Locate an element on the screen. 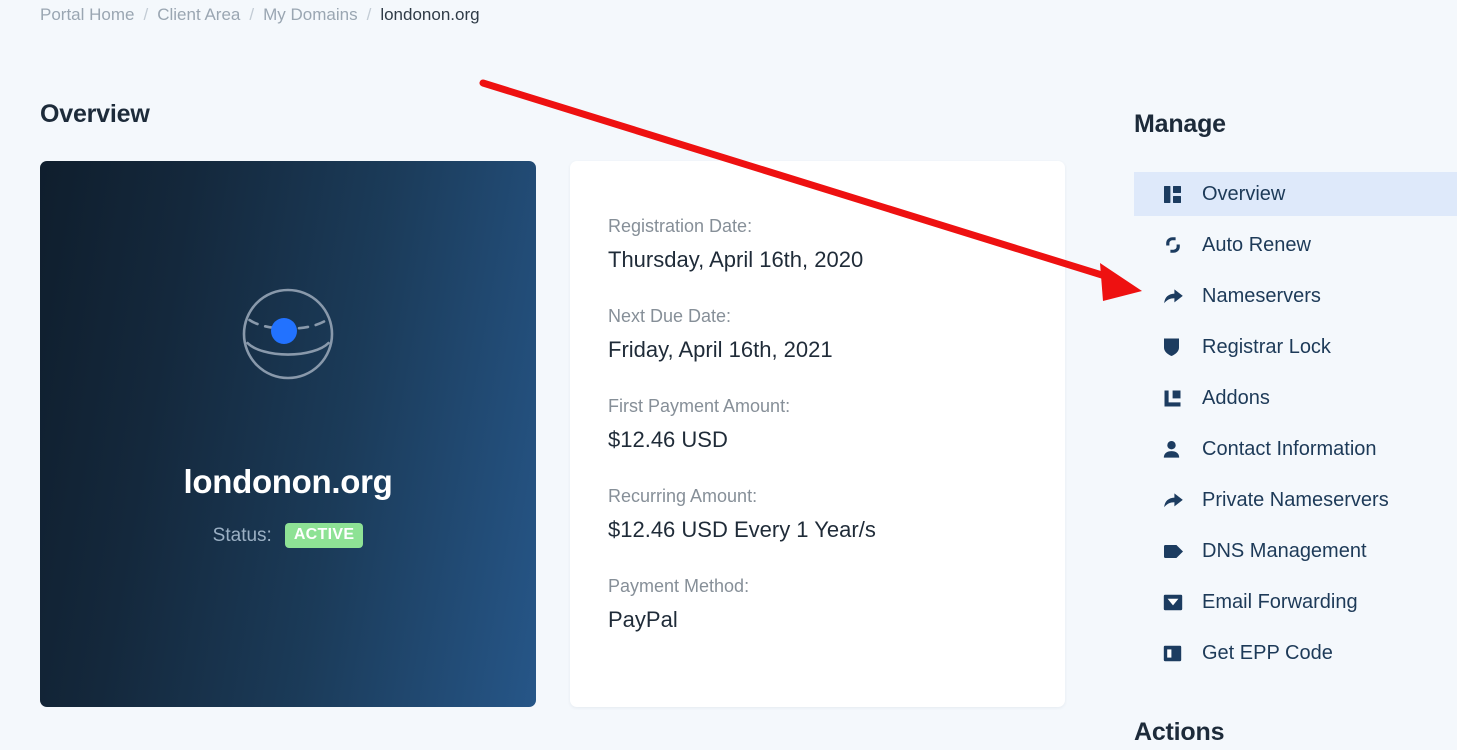 Image resolution: width=1457 pixels, height=750 pixels. sidebar-item-label: Auto Renew is located at coordinates (1256, 245).